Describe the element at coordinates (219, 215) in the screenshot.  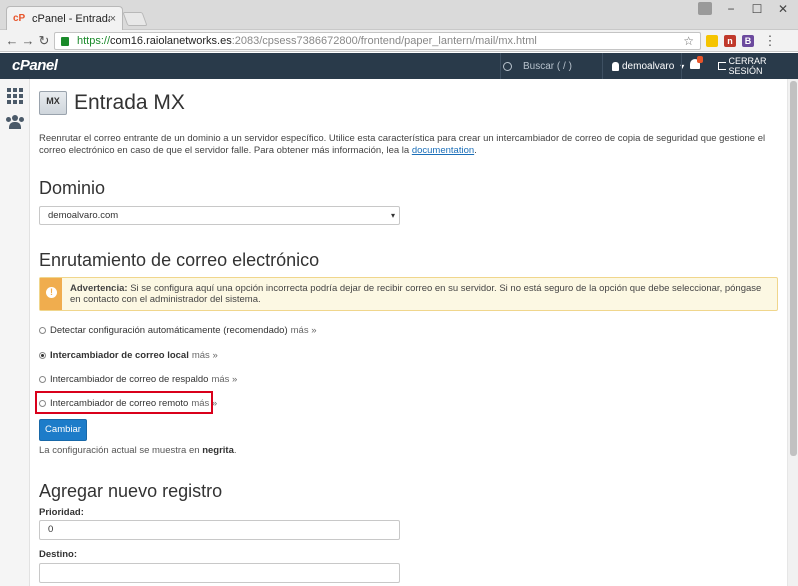
I see `domain-select: demoalvaro.com ▾` at that location.